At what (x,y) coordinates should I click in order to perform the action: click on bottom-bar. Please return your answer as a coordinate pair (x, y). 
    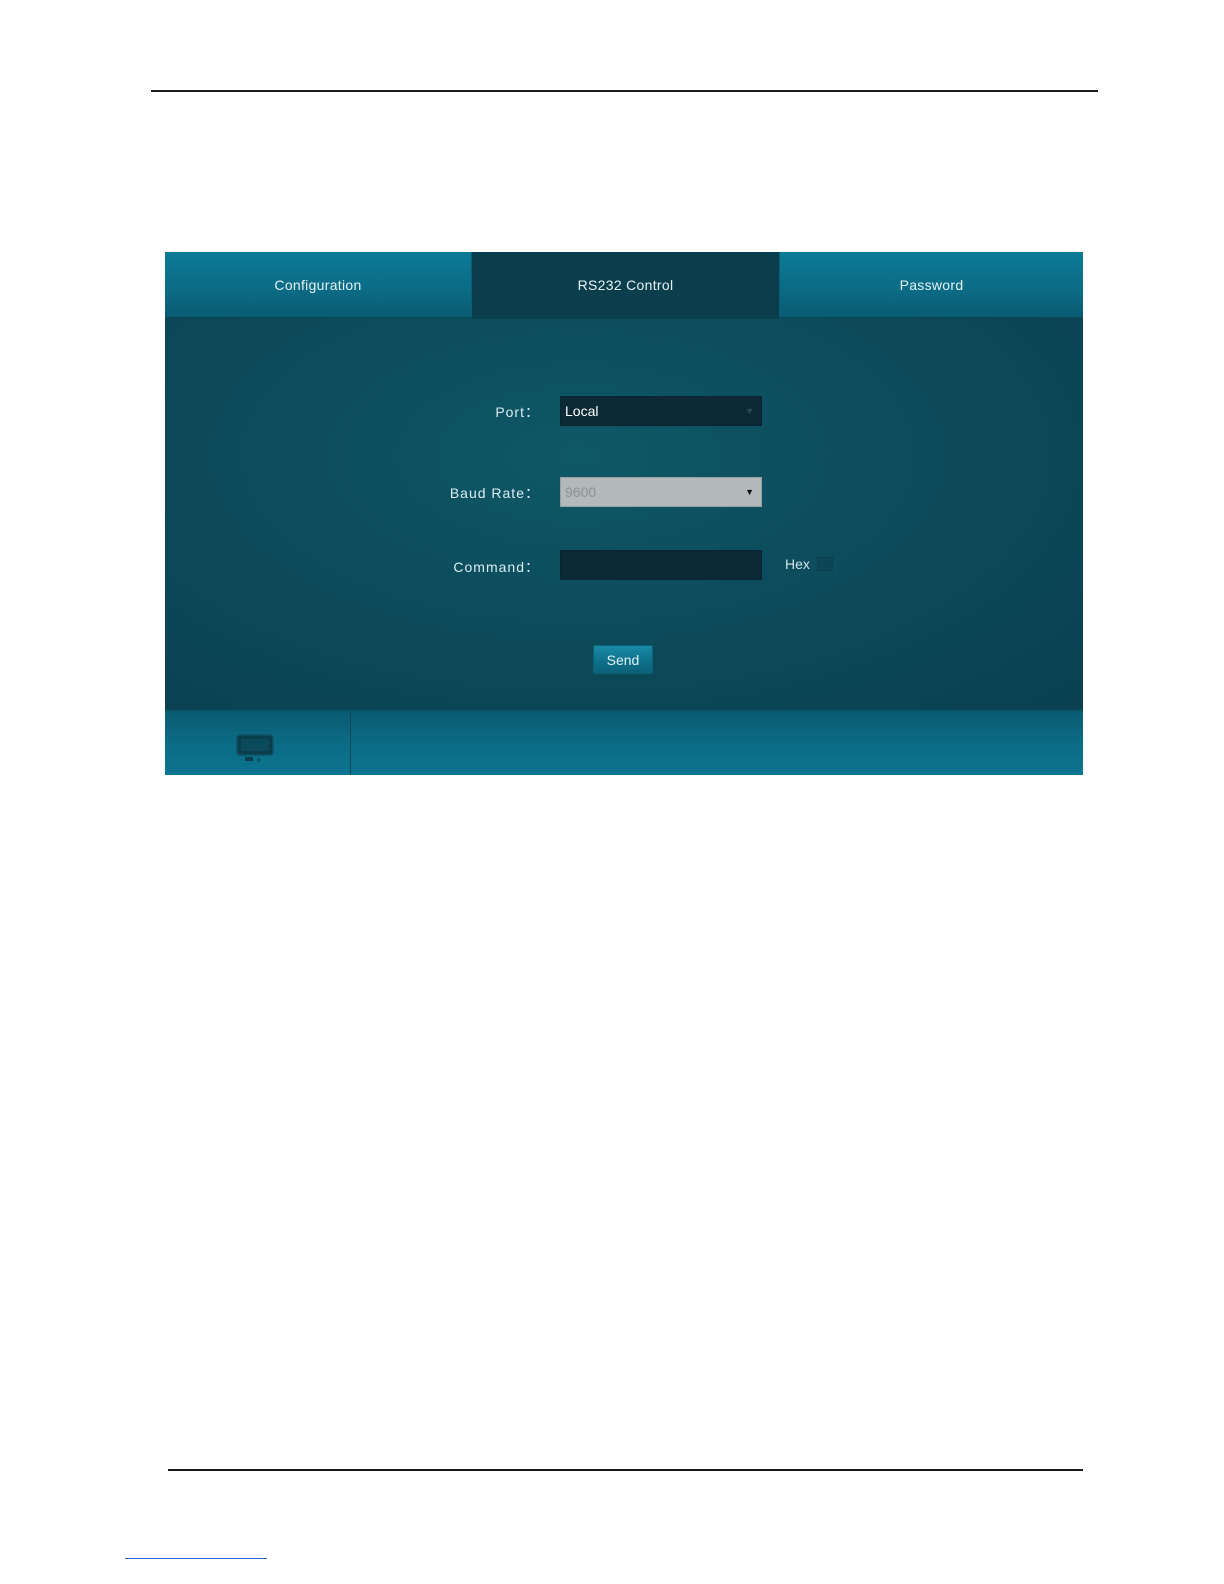
    Looking at the image, I should click on (624, 742).